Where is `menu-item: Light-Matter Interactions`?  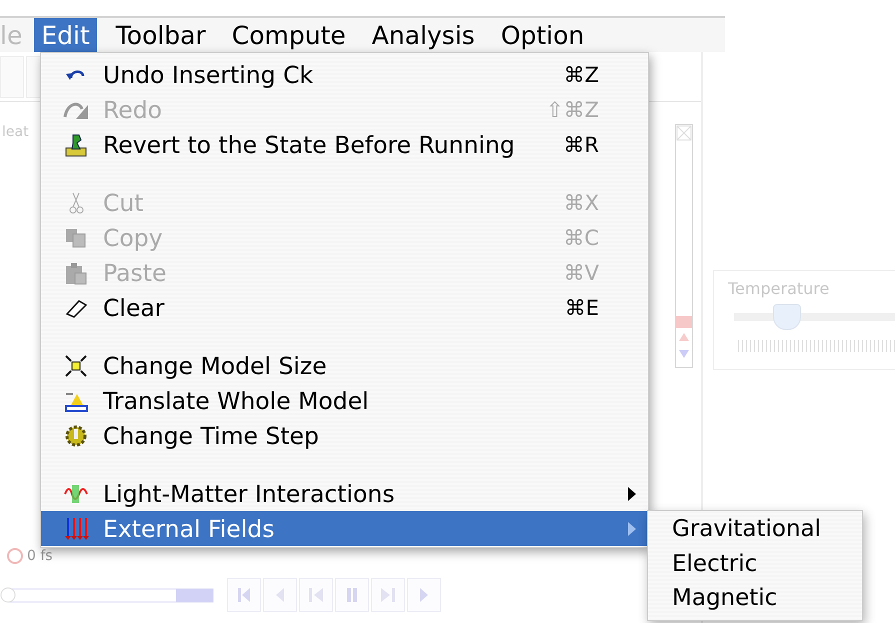 menu-item: Light-Matter Interactions is located at coordinates (344, 493).